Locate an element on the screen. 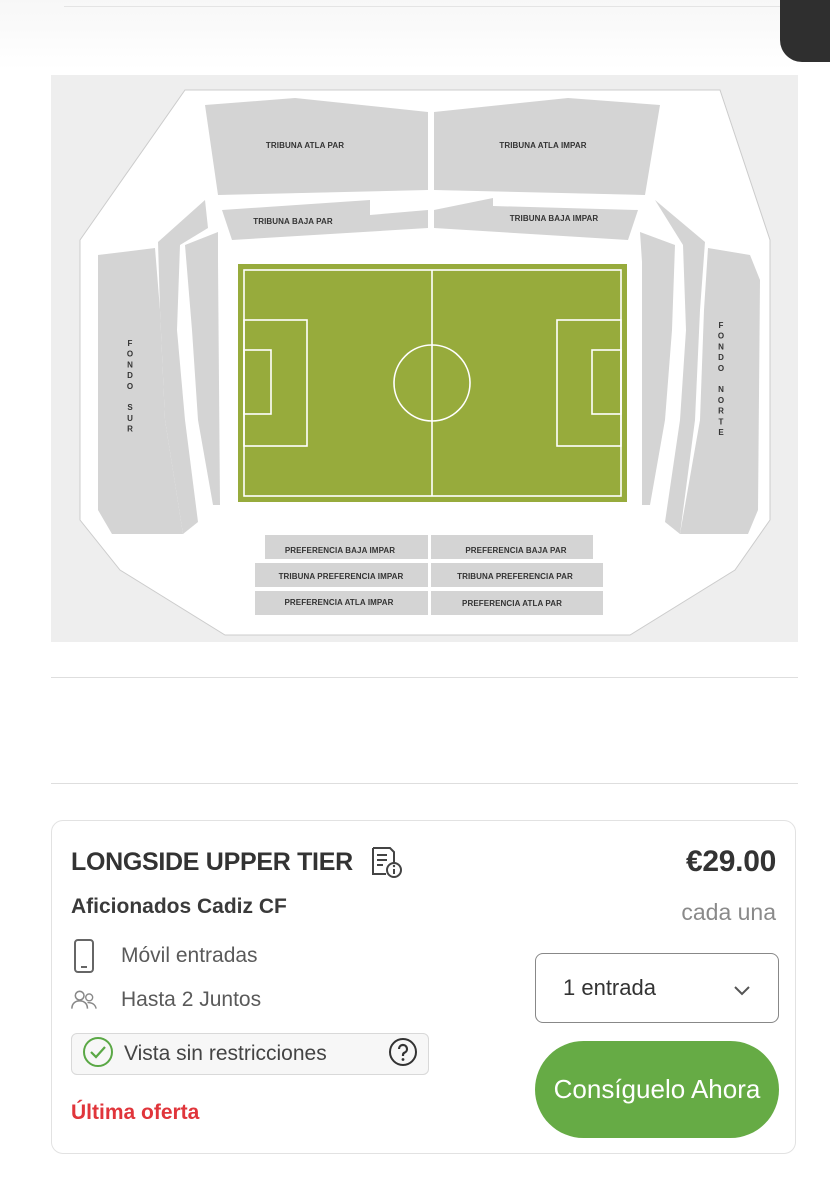  view-badge: Vista sin restricciones is located at coordinates (250, 1054).